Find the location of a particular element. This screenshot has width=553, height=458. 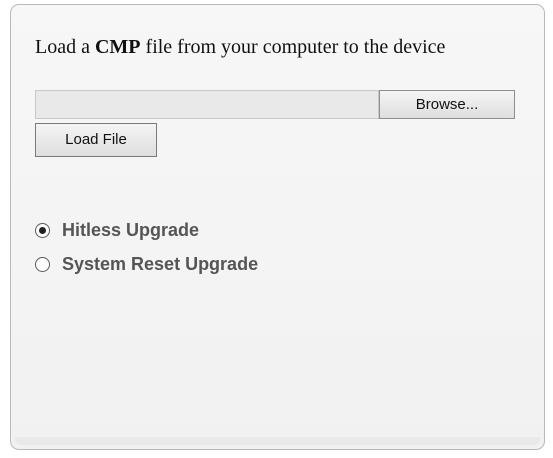

instruction-suffix: file from your computer to the device is located at coordinates (293, 47).